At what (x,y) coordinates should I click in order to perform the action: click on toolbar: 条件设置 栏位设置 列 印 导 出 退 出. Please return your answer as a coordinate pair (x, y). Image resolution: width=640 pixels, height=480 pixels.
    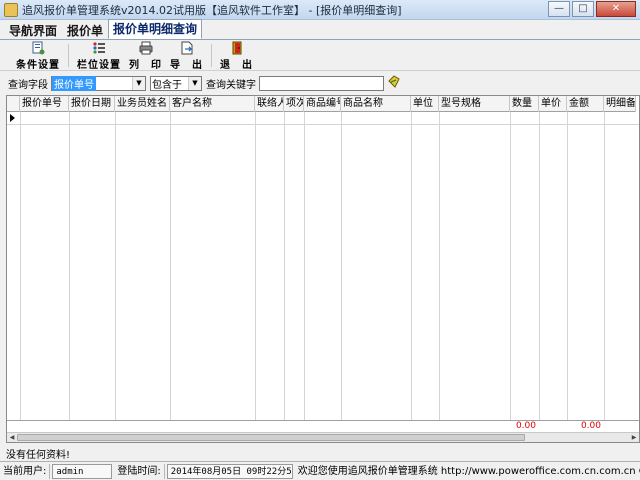
    Looking at the image, I should click on (320, 56).